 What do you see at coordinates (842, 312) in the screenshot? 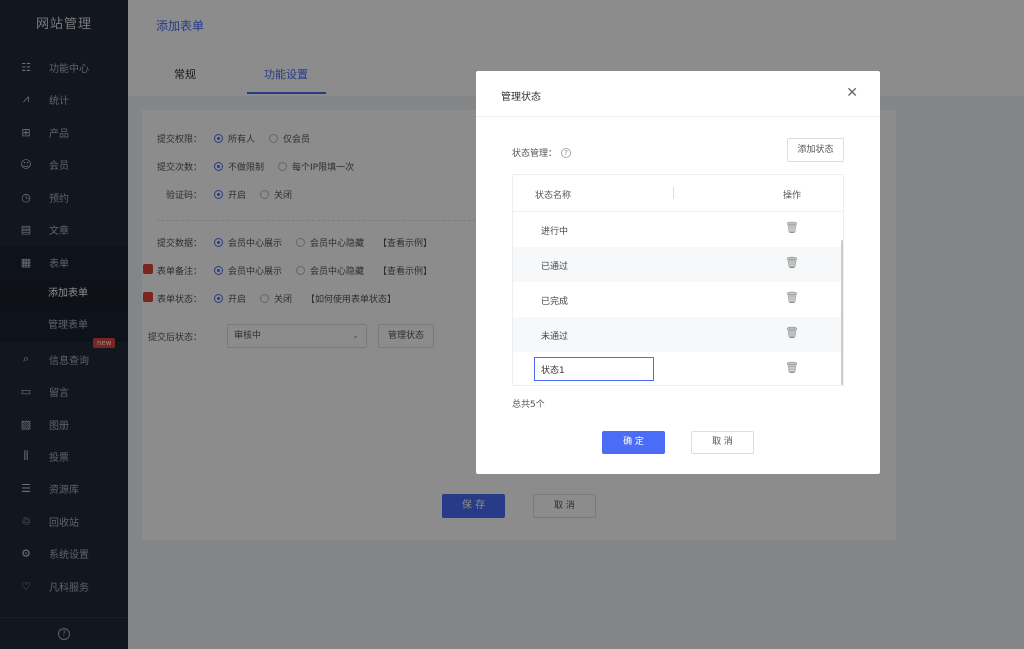
I see `table-scrollbar` at bounding box center [842, 312].